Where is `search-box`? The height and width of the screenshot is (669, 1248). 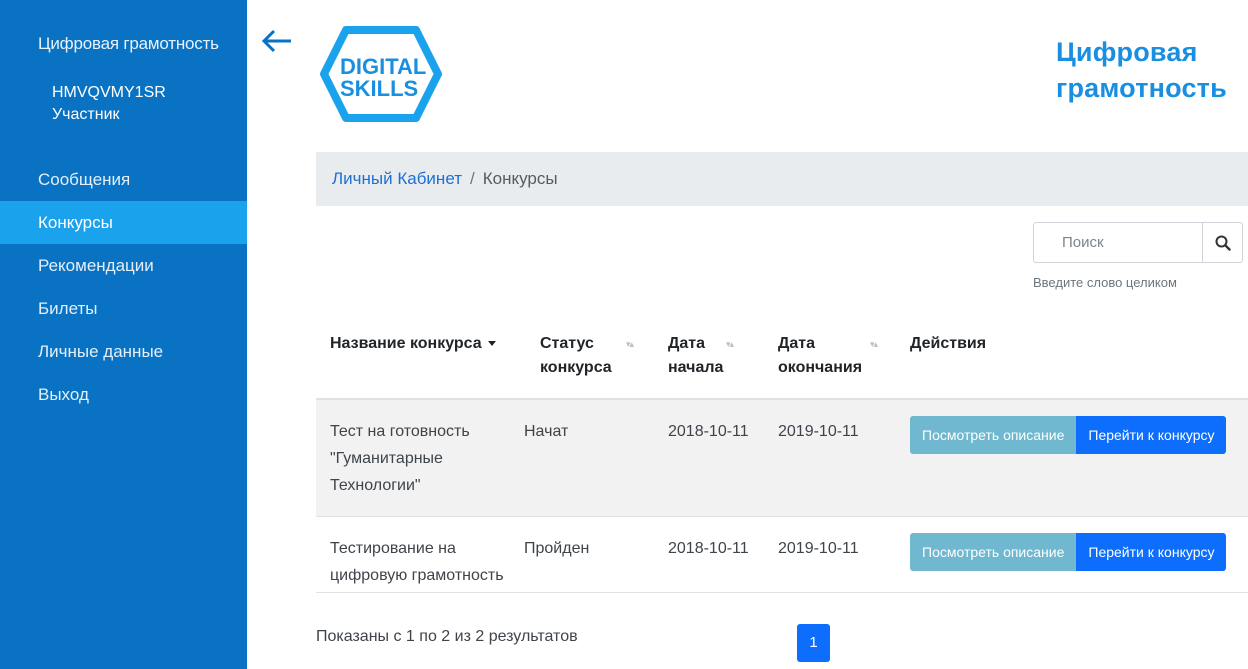
search-box is located at coordinates (1138, 242).